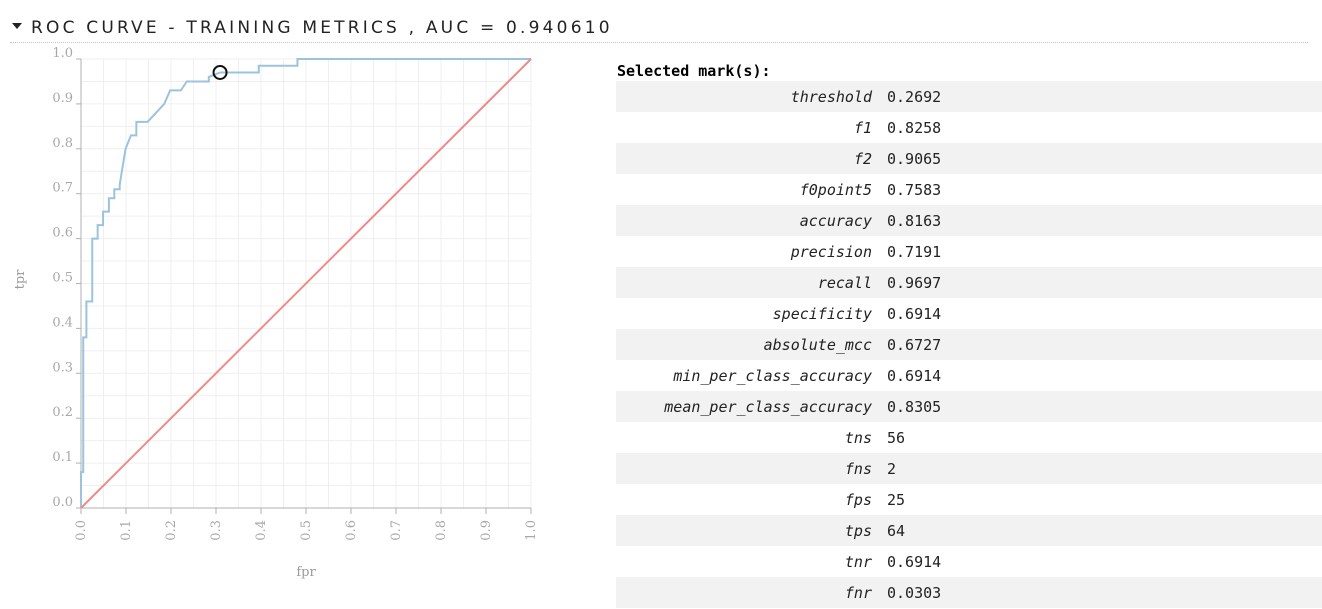 This screenshot has width=1322, height=609. Describe the element at coordinates (694, 71) in the screenshot. I see `selected-marks-title: Selected mark(s):` at that location.